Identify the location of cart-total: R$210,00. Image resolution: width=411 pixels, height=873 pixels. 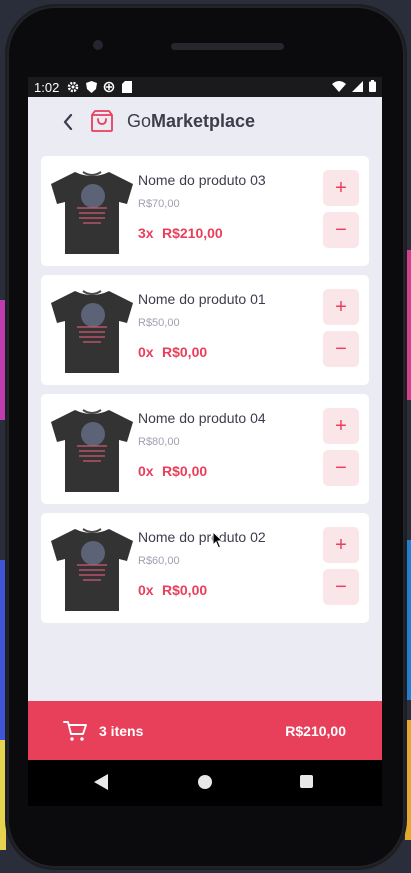
(315, 731).